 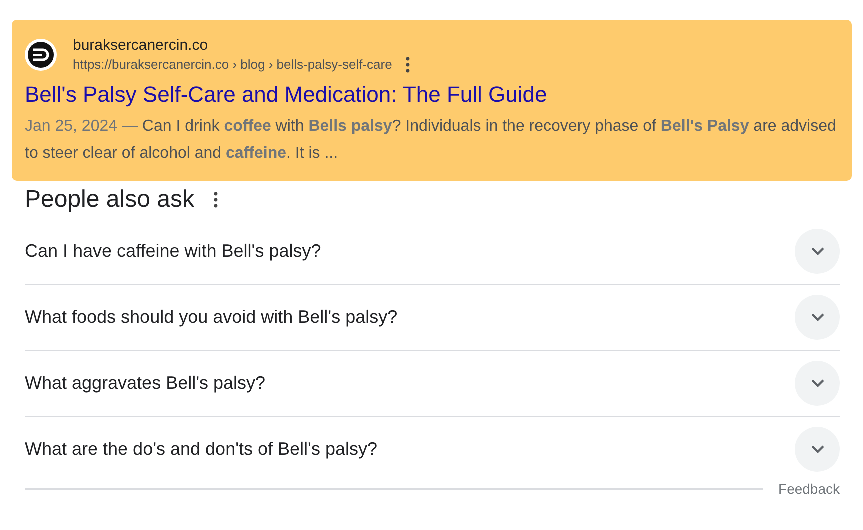 I want to click on site-logo-icon, so click(x=41, y=55).